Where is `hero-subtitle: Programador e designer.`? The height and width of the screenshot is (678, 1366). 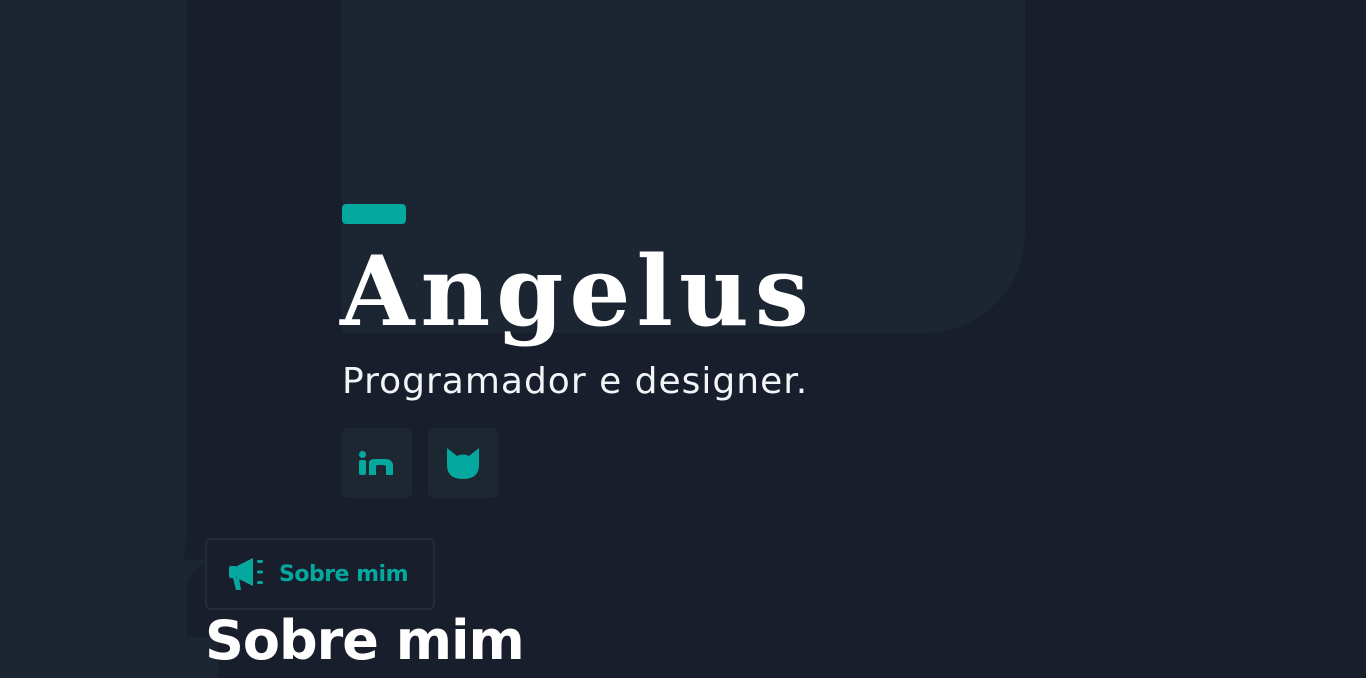 hero-subtitle: Programador e designer. is located at coordinates (575, 381).